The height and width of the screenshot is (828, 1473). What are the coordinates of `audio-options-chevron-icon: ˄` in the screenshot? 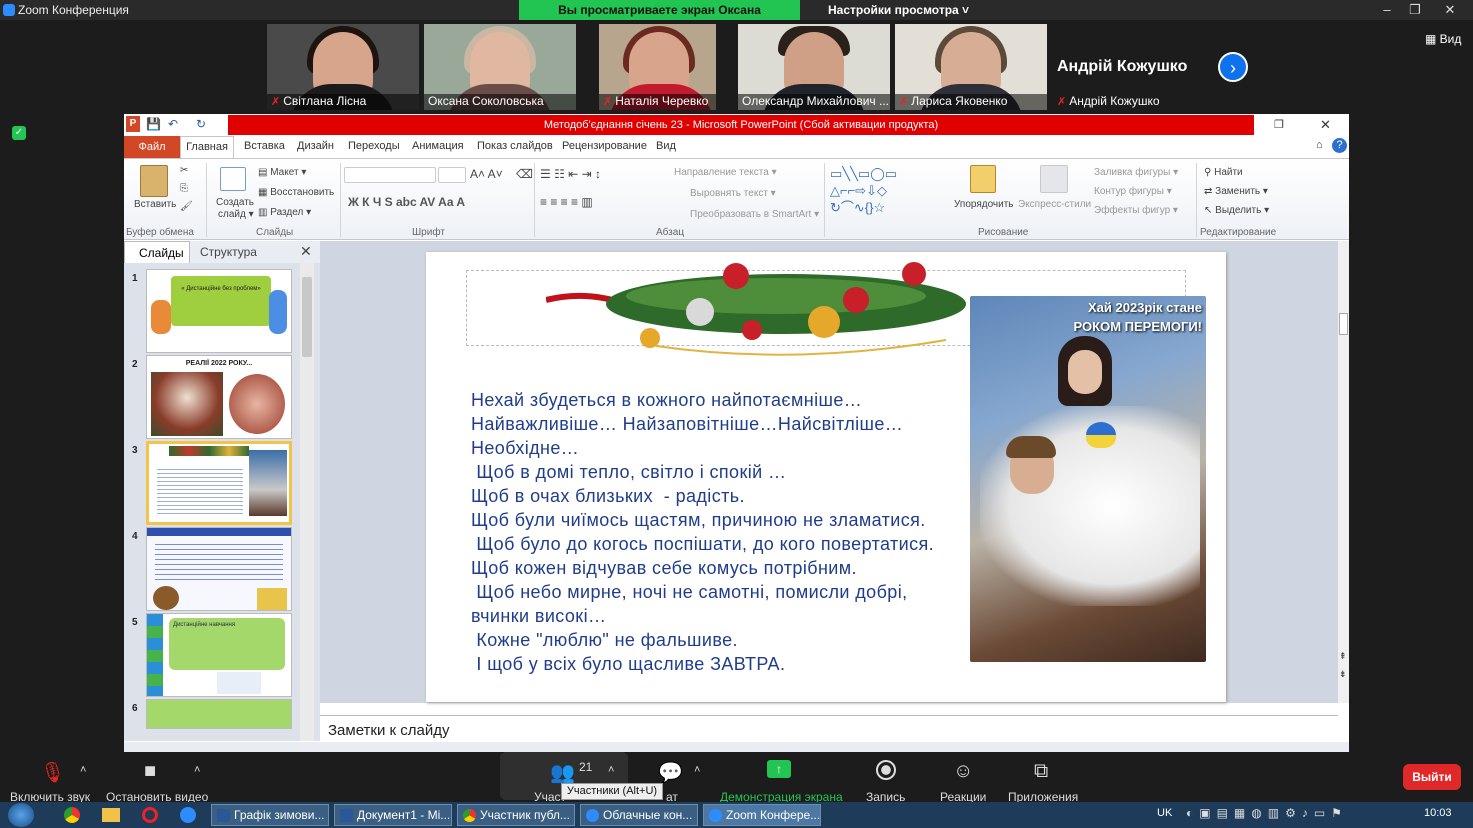 It's located at (83, 770).